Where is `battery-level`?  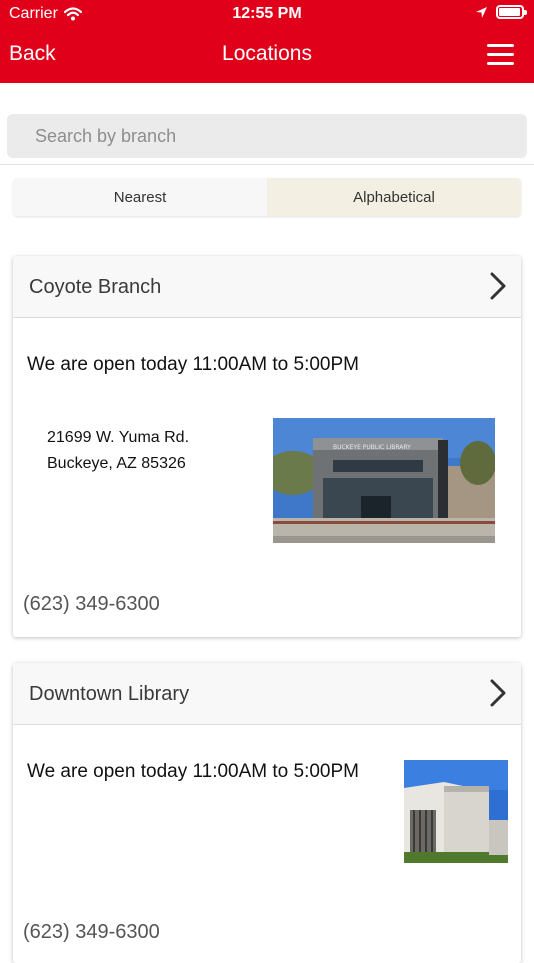
battery-level is located at coordinates (509, 12).